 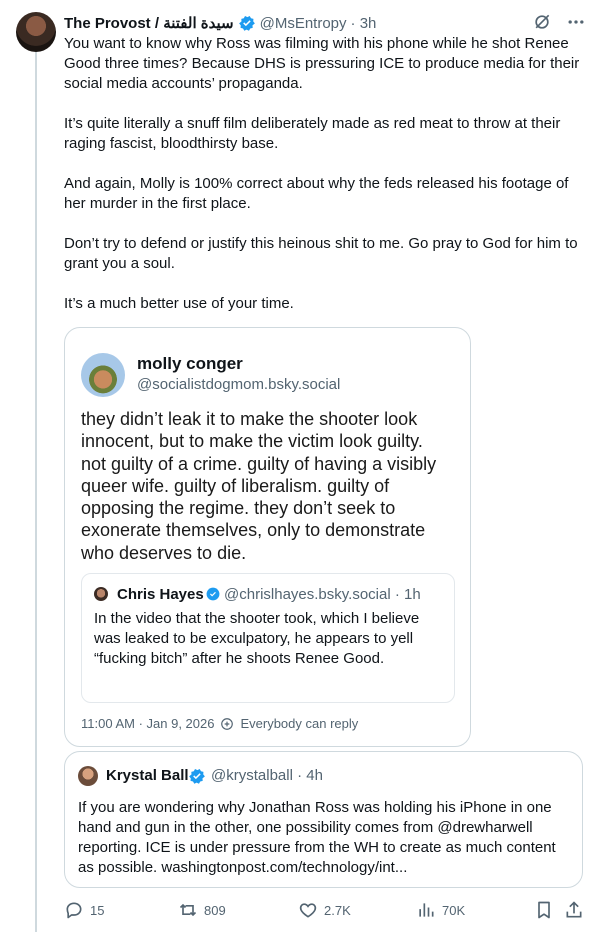 I want to click on like-icon, so click(x=308, y=910).